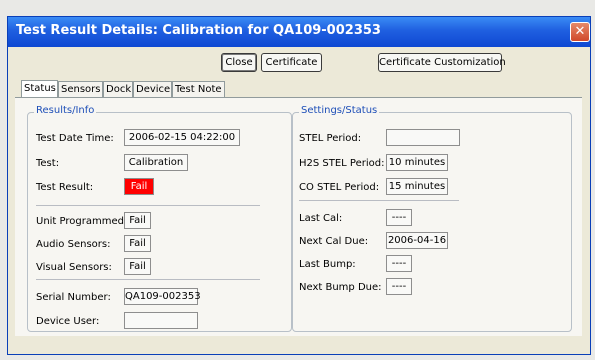 This screenshot has width=595, height=360. Describe the element at coordinates (417, 186) in the screenshot. I see `co-stel-period-value: 15 minutes` at that location.